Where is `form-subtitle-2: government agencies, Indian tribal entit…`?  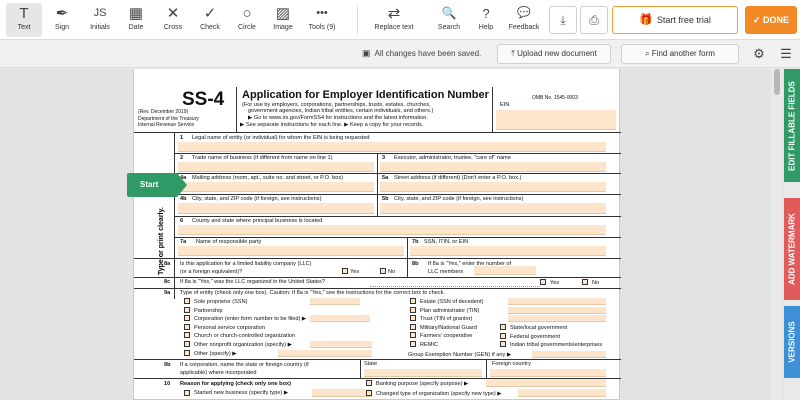
form-subtitle-2: government agencies, Indian tribal entit… is located at coordinates (341, 111).